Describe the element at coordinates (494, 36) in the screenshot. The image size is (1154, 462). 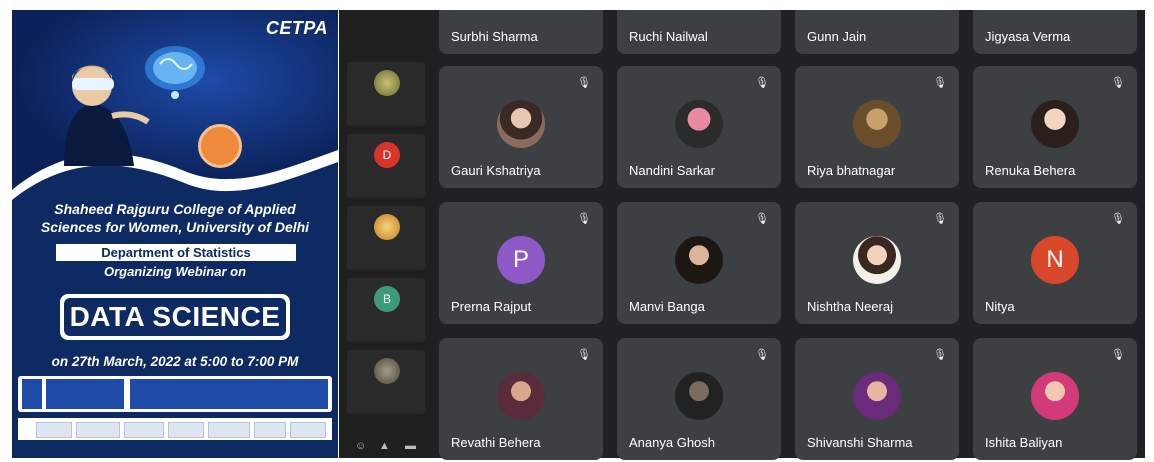
I see `participant-name: Surbhi Sharma` at that location.